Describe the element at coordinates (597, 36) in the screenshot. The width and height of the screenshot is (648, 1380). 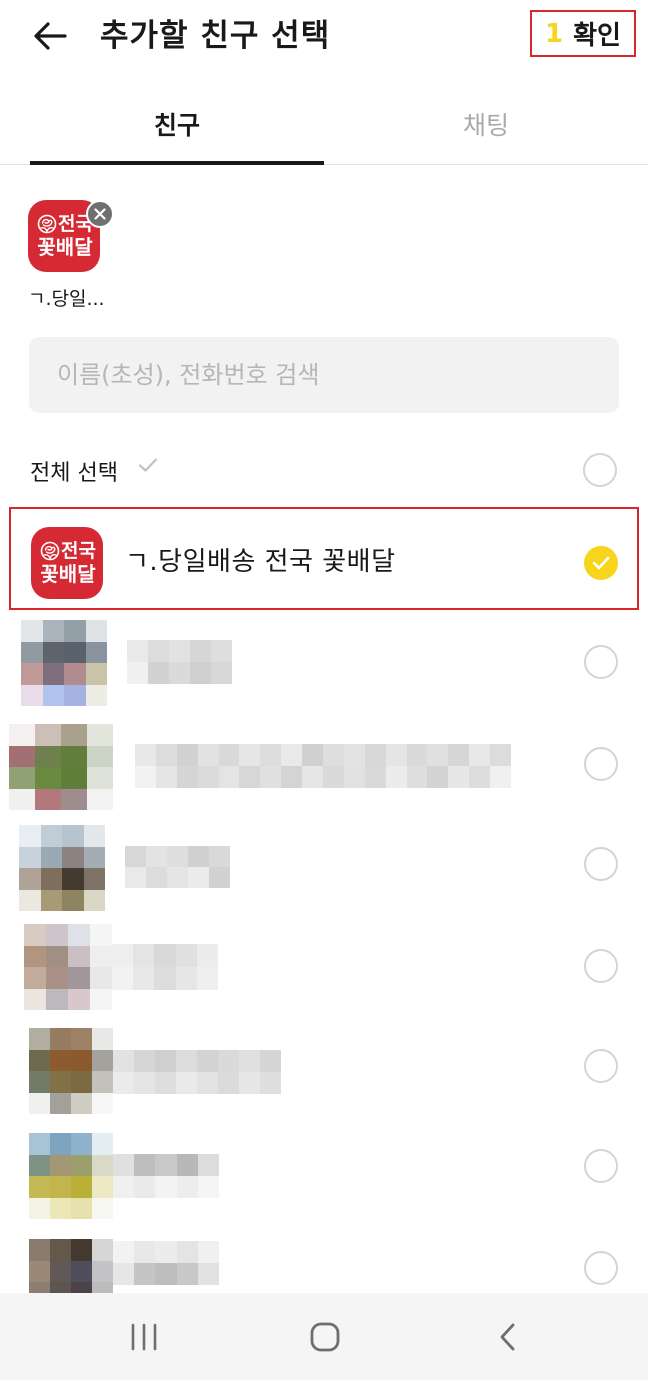
I see `confirm-label: 확인` at that location.